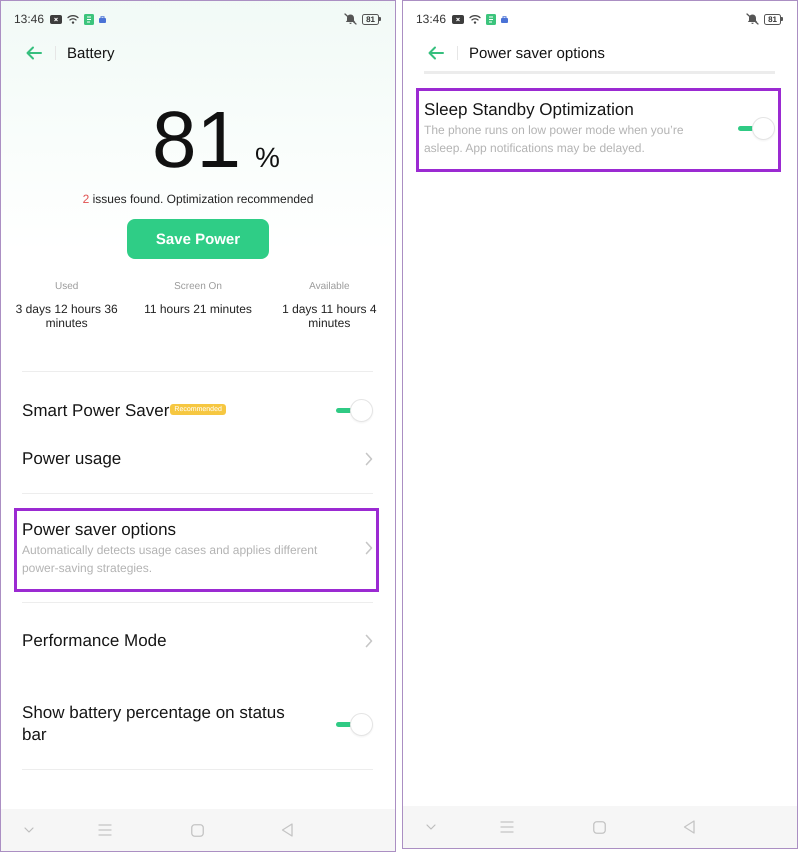  Describe the element at coordinates (94, 641) in the screenshot. I see `setting-title: Performance Mode` at that location.